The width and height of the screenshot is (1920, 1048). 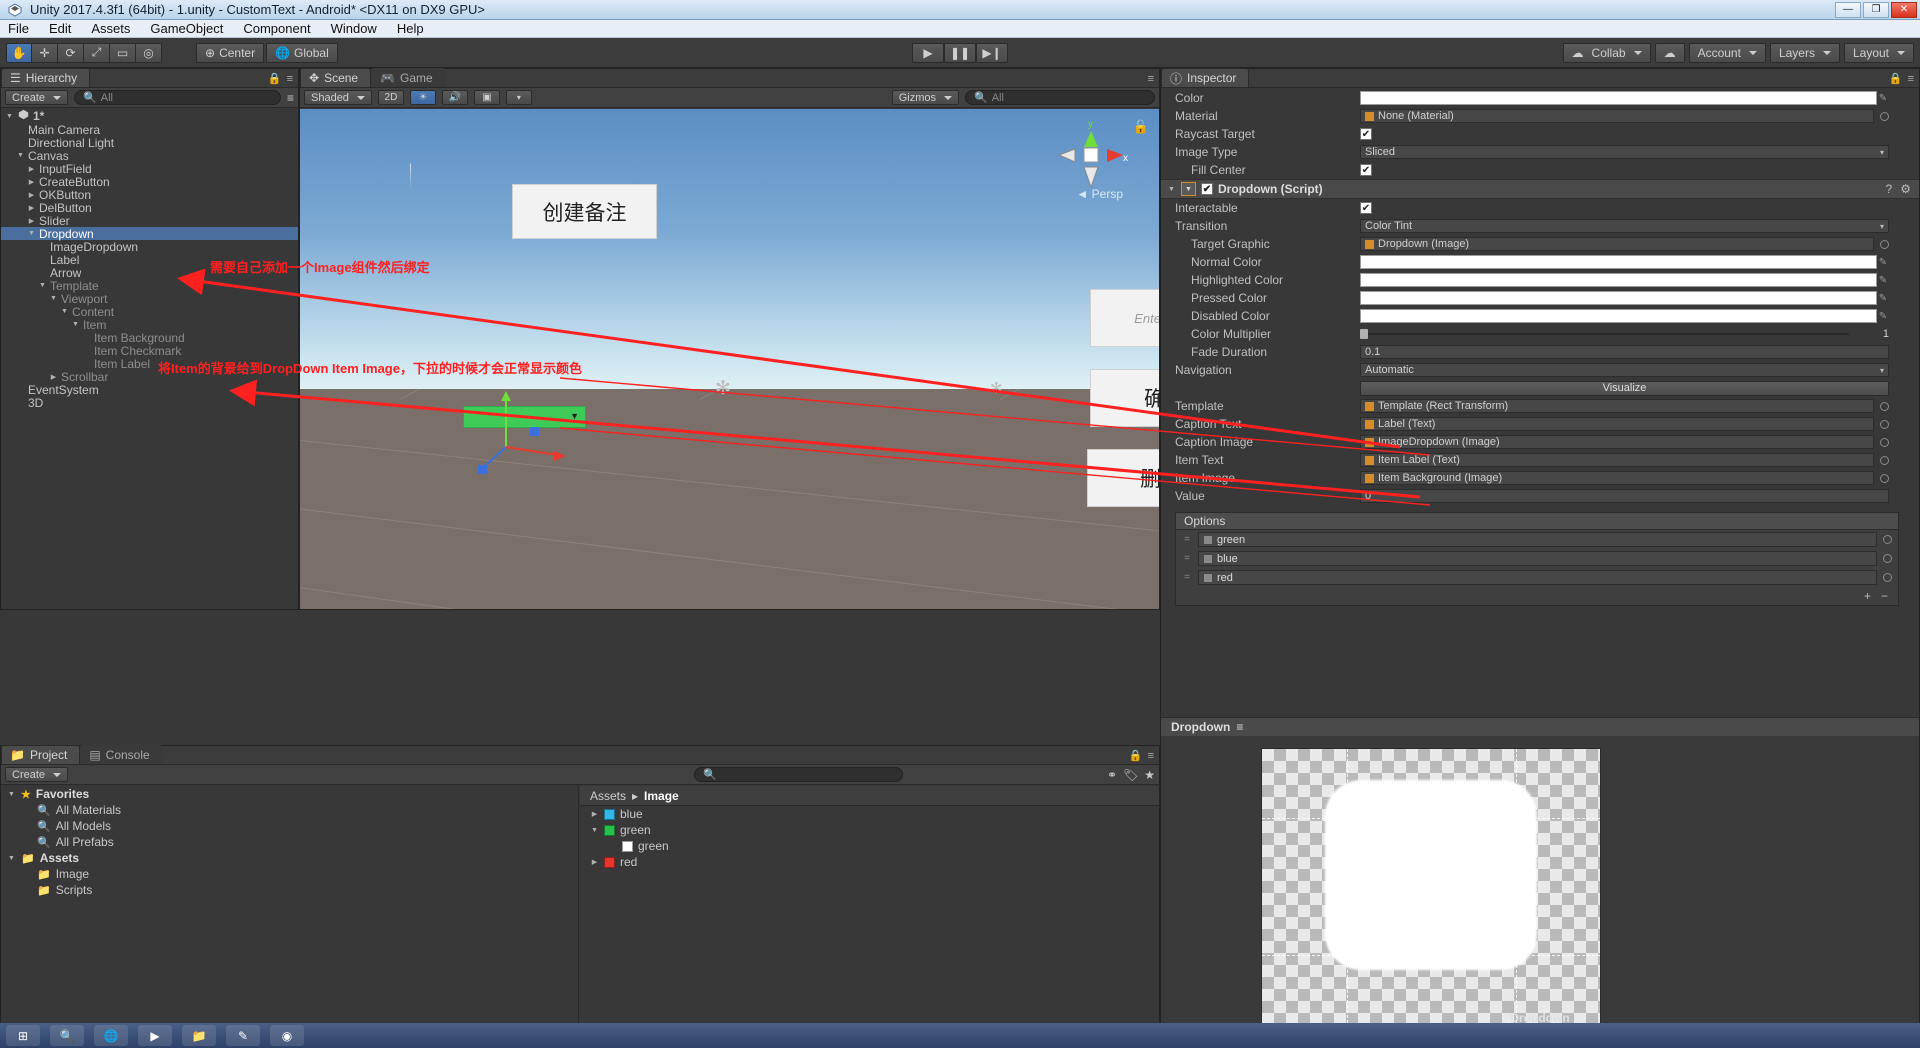 I want to click on taskbar-browser-icon: 🌐, so click(x=111, y=1035).